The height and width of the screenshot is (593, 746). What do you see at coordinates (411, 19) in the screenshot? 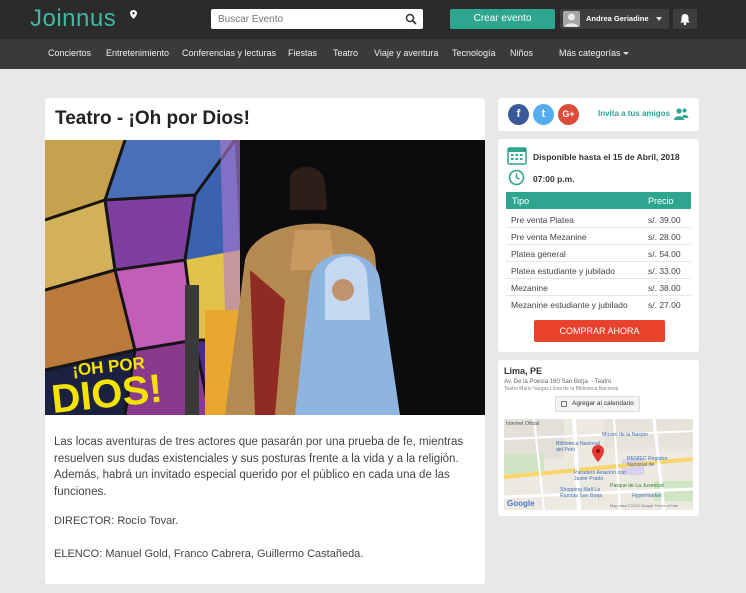
I see `search-icon` at bounding box center [411, 19].